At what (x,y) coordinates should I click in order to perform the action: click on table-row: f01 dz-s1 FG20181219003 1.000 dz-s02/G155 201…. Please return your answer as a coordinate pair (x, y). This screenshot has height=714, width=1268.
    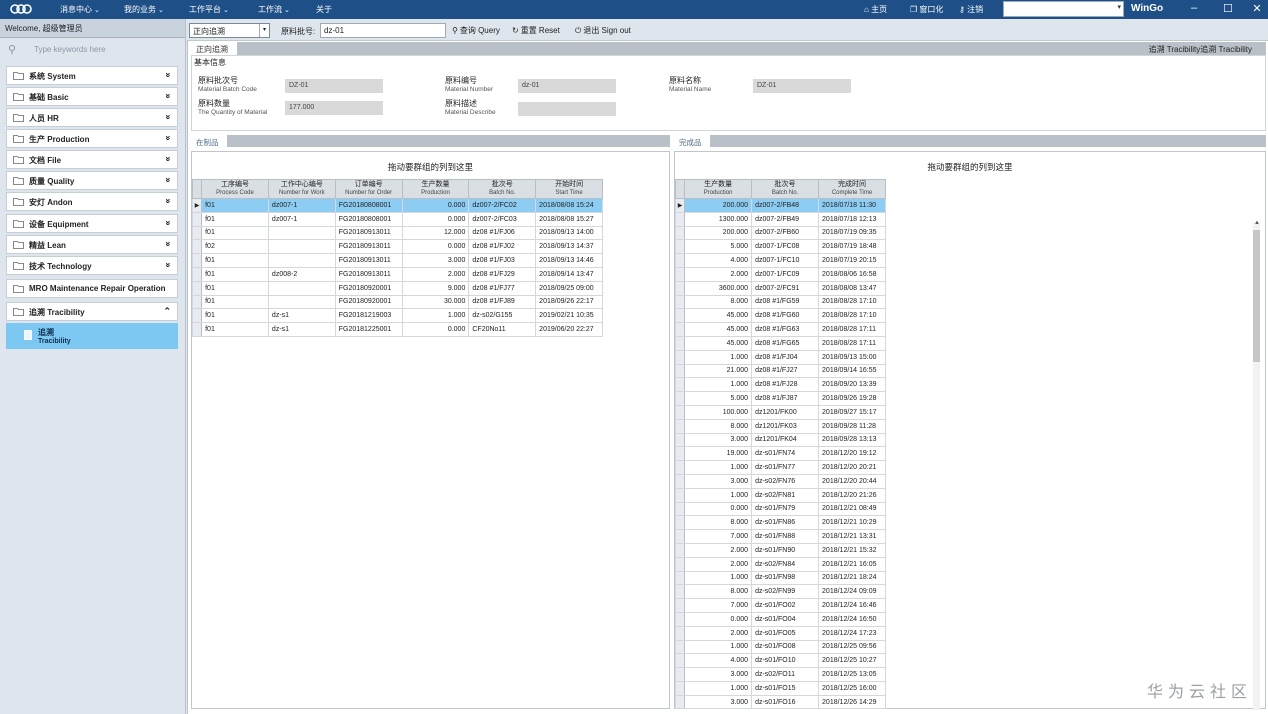
    Looking at the image, I should click on (397, 316).